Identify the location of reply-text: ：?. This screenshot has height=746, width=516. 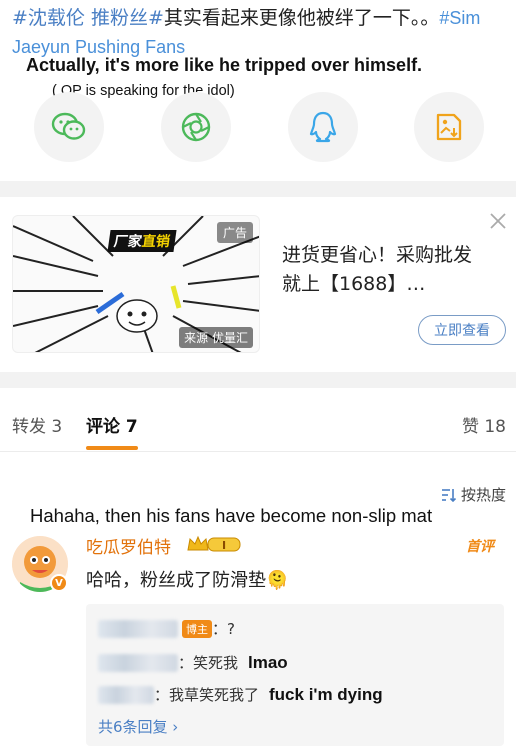
(223, 629).